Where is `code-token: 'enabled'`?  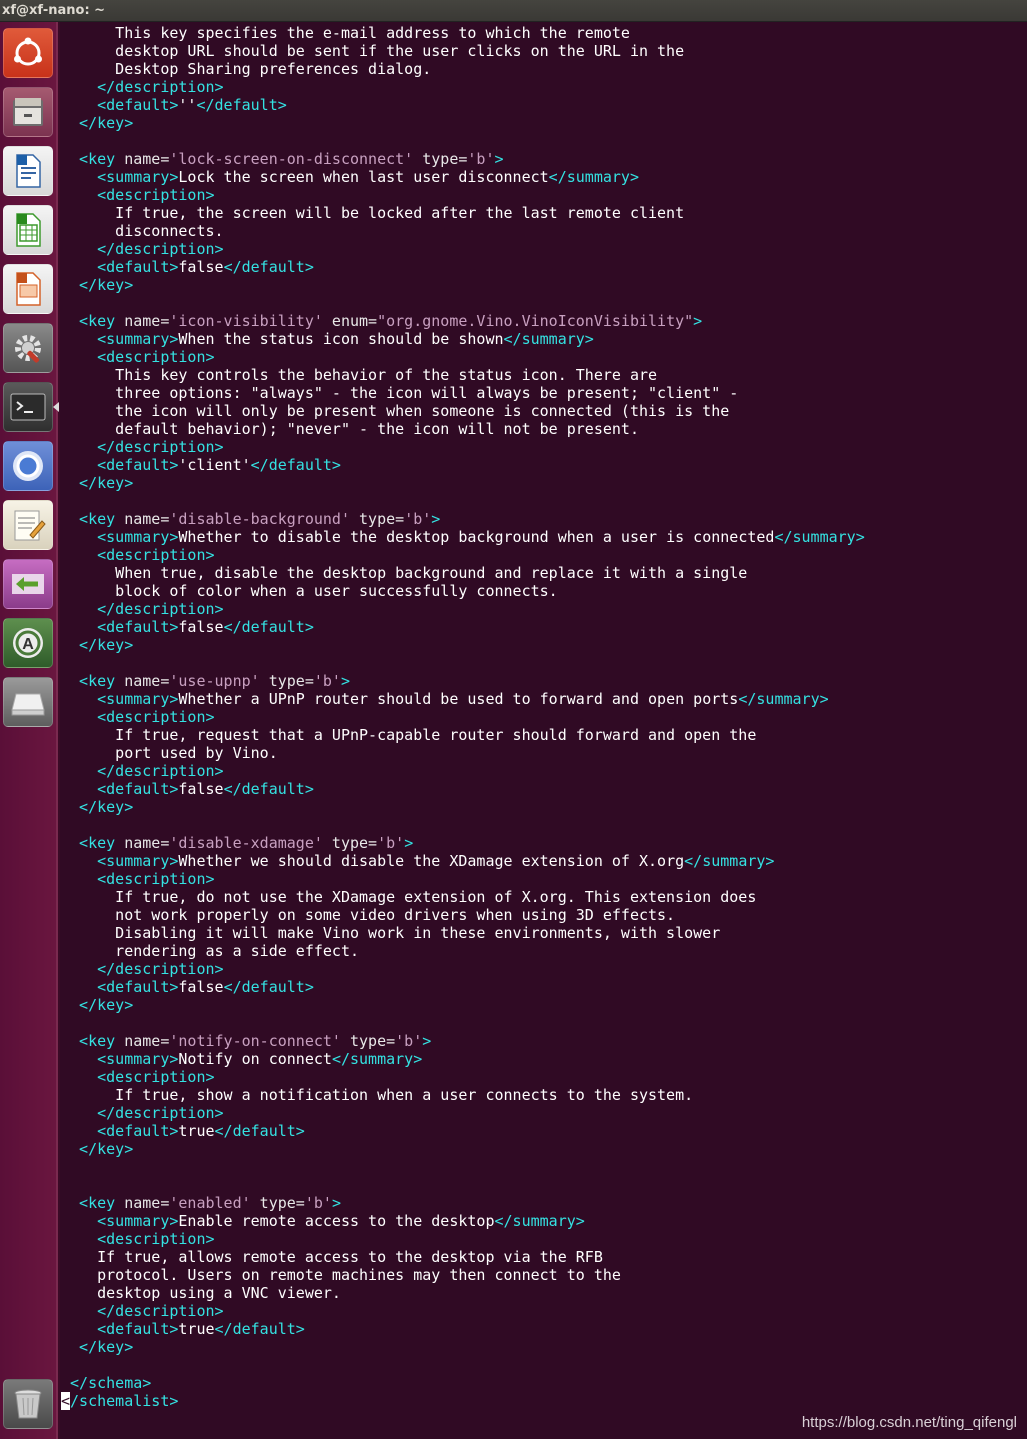
code-token: 'enabled' is located at coordinates (210, 1203).